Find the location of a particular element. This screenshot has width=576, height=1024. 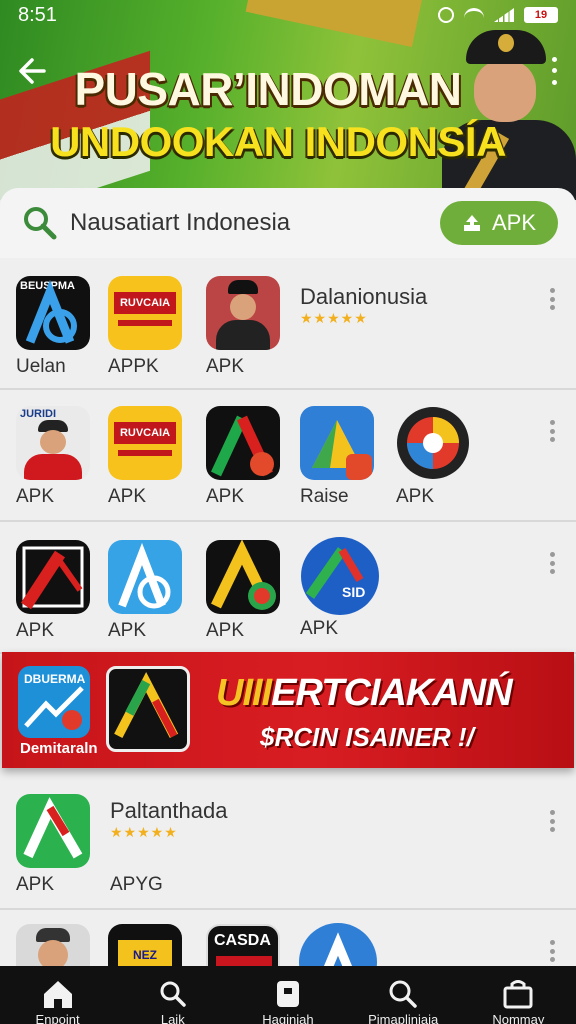

promo-headline-part2: ERTCIAKANŃ is located at coordinates (392, 693).